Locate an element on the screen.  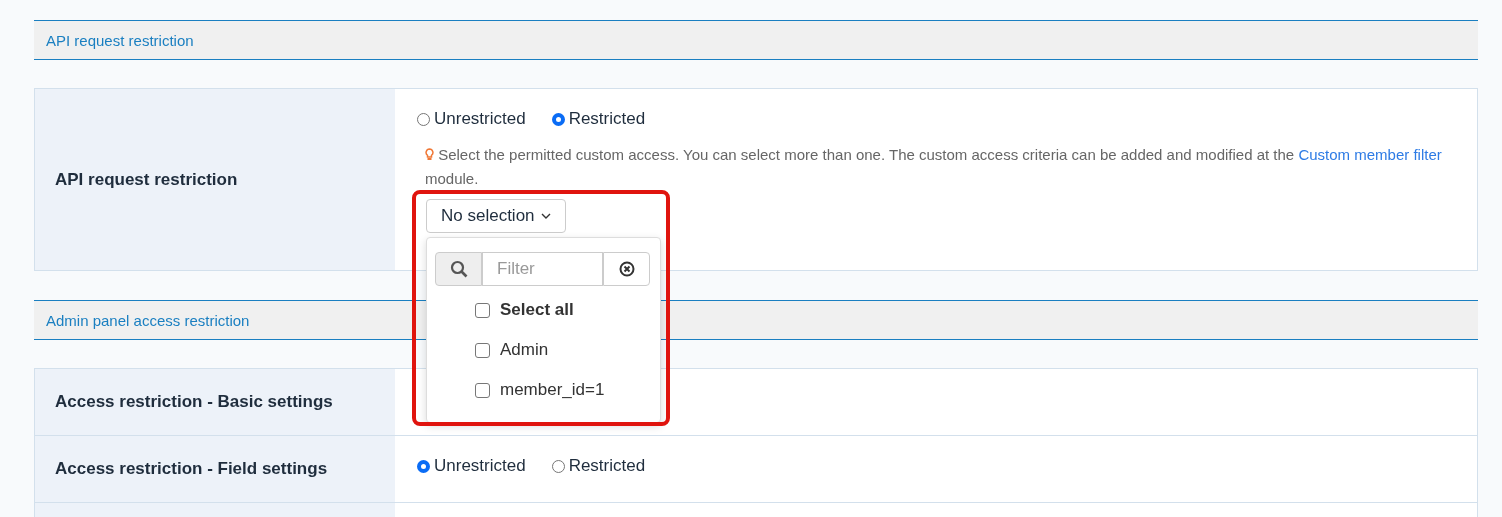
clear-button is located at coordinates (626, 269).